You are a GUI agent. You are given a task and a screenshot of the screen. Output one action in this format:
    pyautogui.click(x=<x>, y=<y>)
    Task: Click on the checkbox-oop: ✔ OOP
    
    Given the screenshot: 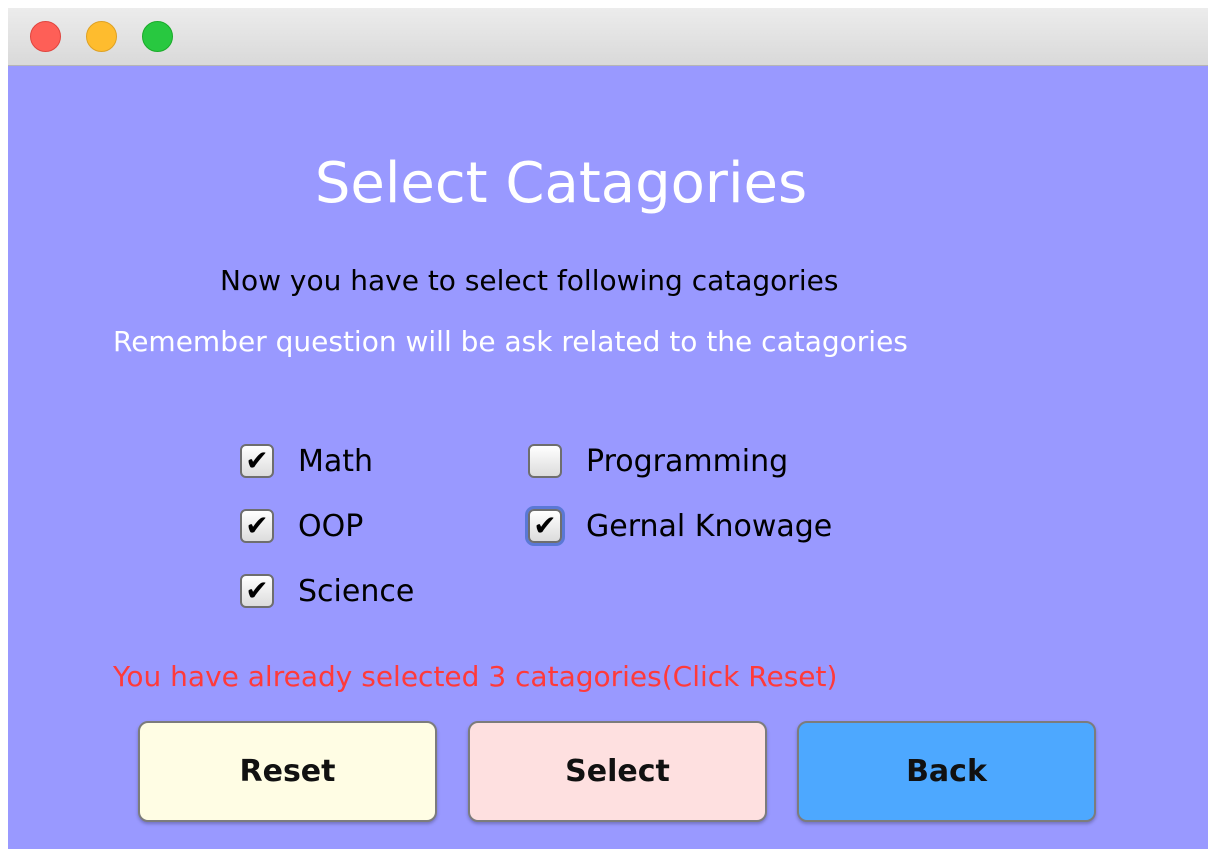 What is the action you would take?
    pyautogui.click(x=301, y=526)
    